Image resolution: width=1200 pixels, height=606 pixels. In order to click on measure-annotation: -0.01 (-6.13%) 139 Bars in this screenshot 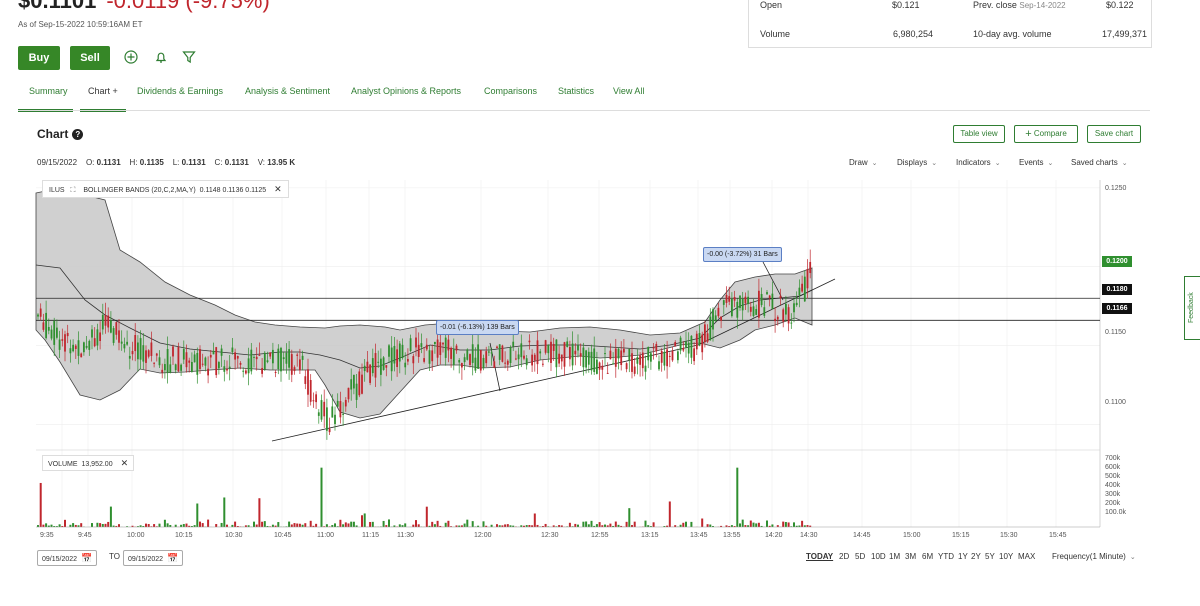, I will do `click(477, 327)`.